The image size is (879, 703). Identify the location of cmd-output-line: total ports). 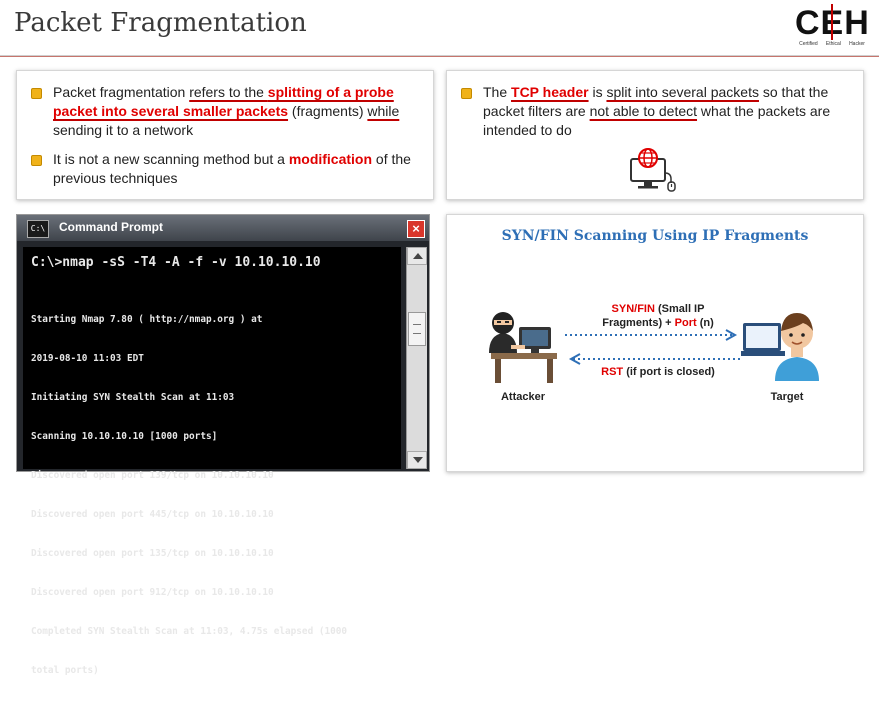
(65, 670).